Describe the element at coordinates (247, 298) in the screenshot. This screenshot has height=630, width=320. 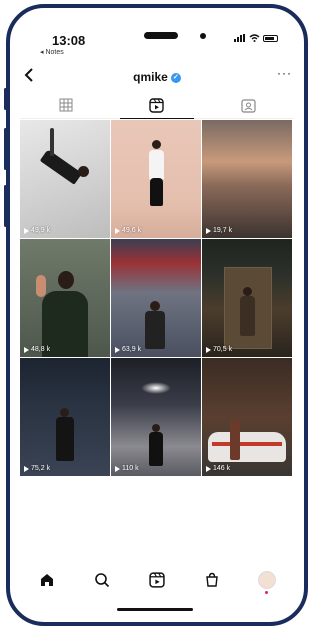
I see `reel-tile: 70,5 k` at that location.